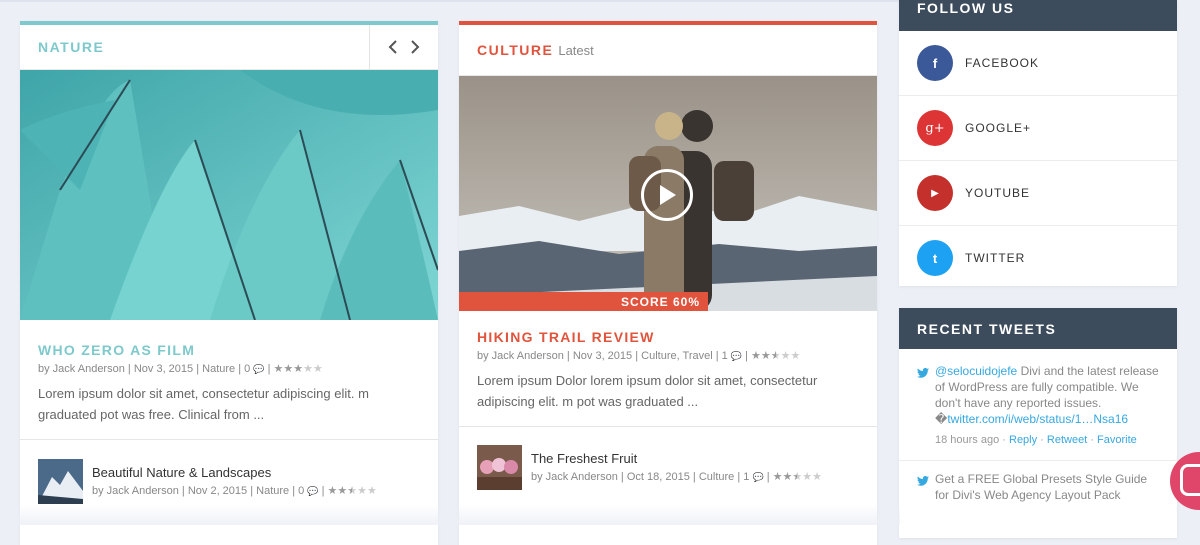 This screenshot has height=545, width=1200. What do you see at coordinates (1002, 63) in the screenshot?
I see `social-label: FACEBOOK` at bounding box center [1002, 63].